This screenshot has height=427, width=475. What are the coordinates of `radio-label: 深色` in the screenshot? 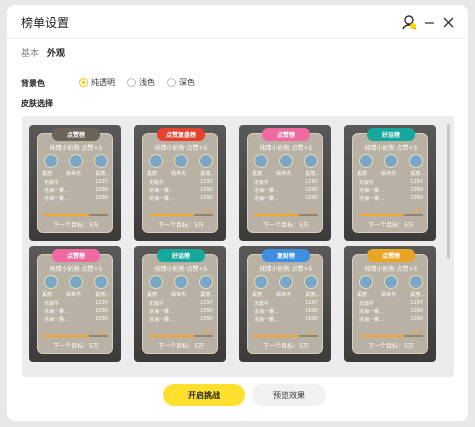 It's located at (187, 82).